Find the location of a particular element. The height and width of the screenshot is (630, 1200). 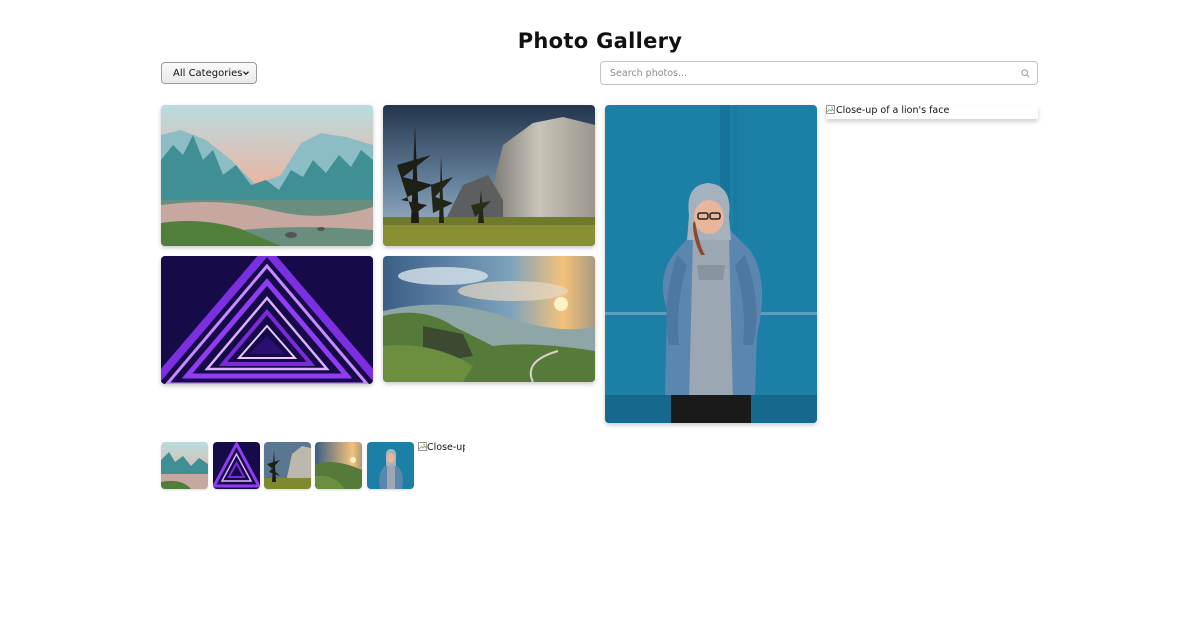

valley-photo is located at coordinates (267, 175).